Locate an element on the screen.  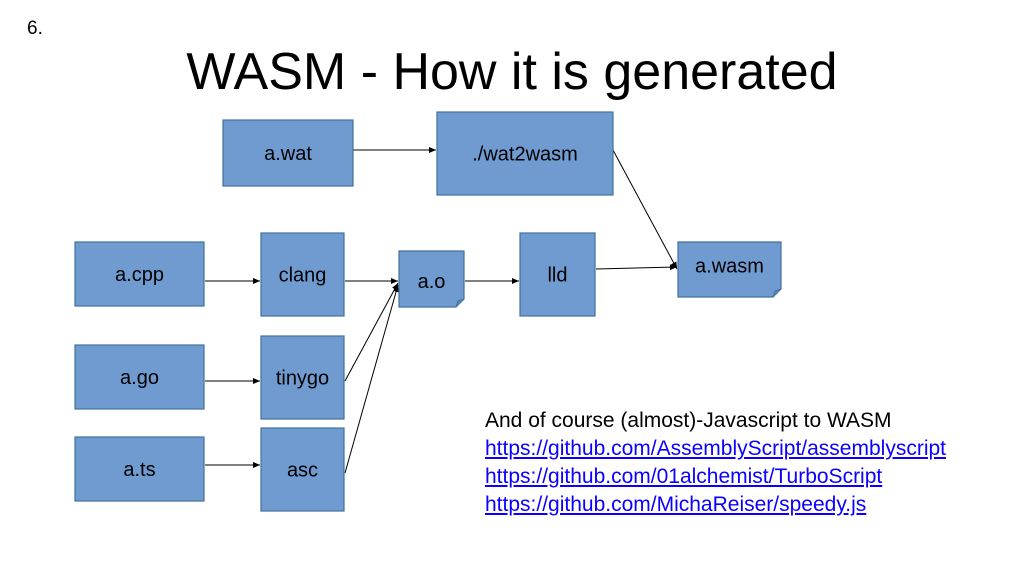
edge-asc-to-a-o is located at coordinates (371, 379).